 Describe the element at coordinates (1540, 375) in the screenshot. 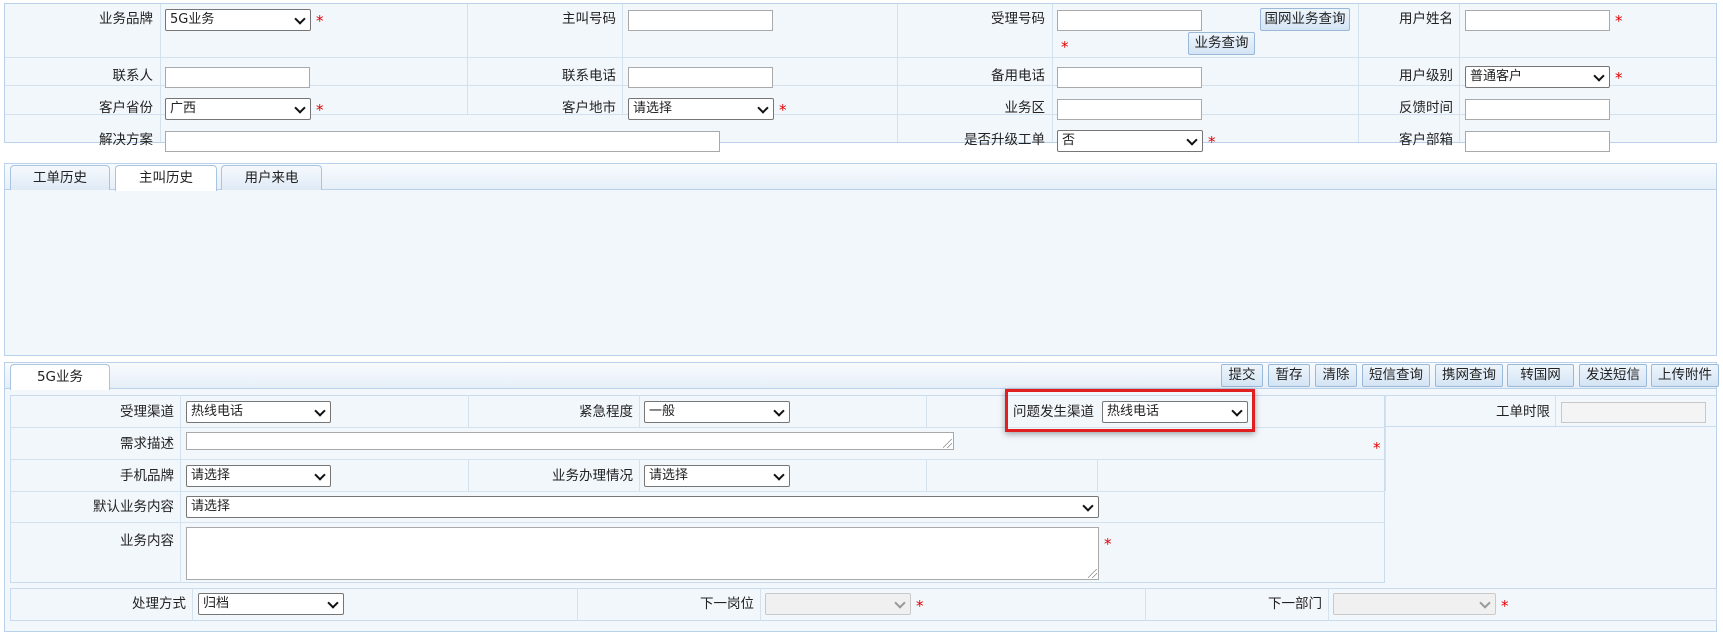

I see `transfer-guowang-button: 转国网` at that location.